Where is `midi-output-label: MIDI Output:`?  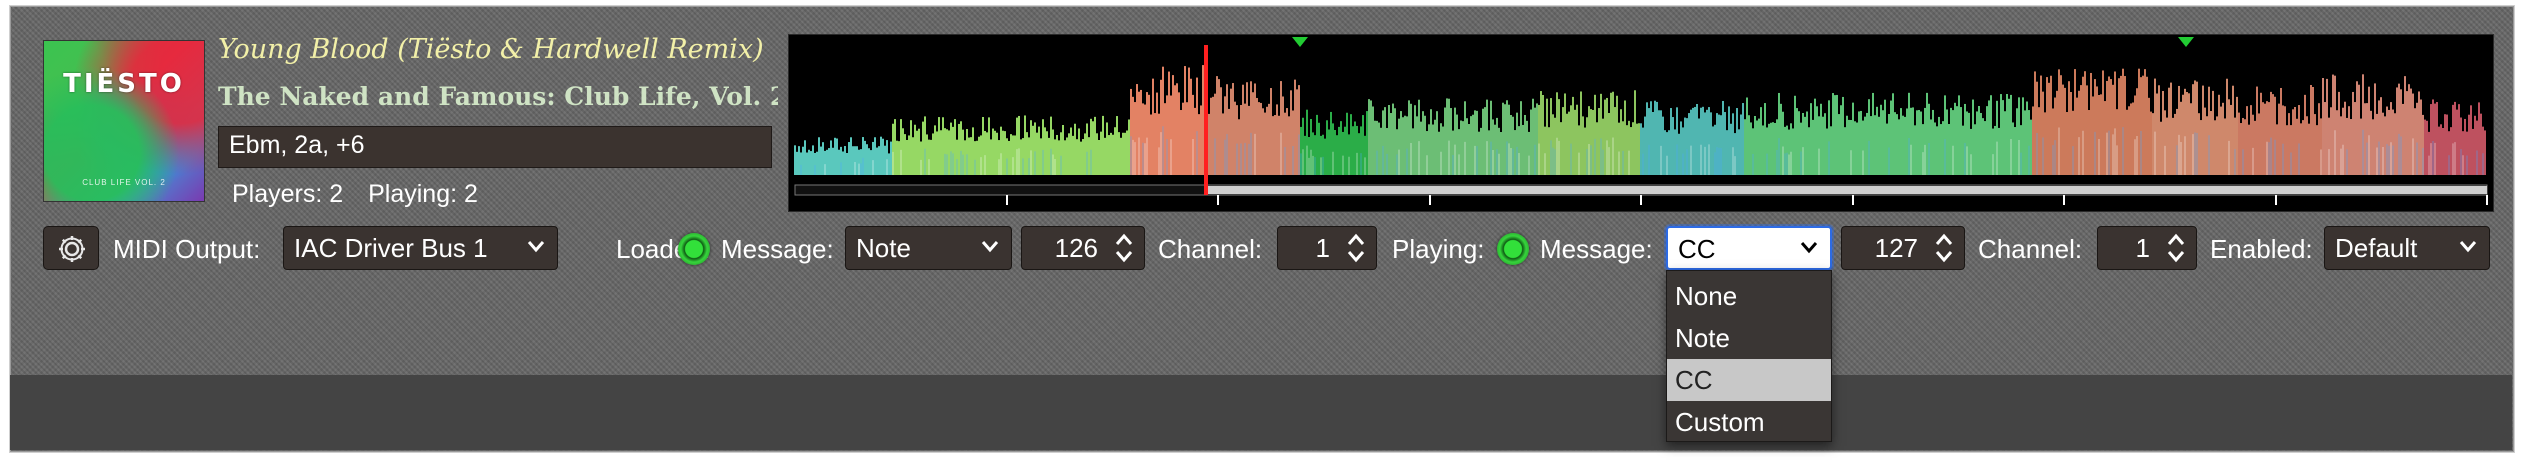
midi-output-label: MIDI Output: is located at coordinates (187, 249).